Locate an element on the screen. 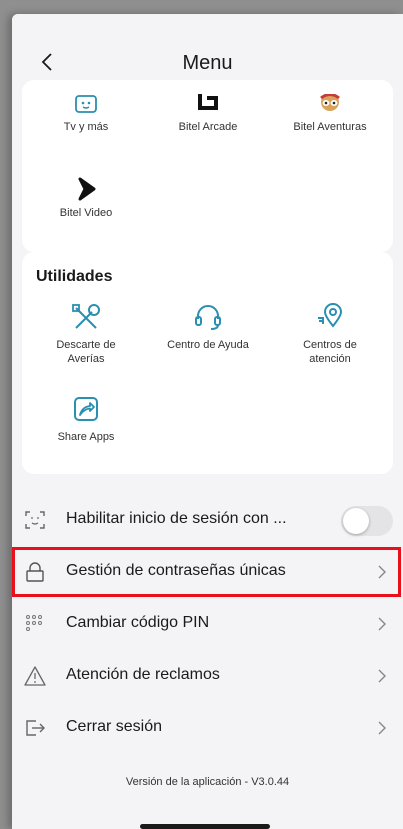 This screenshot has height=829, width=403. section-title: Utilidades is located at coordinates (74, 276).